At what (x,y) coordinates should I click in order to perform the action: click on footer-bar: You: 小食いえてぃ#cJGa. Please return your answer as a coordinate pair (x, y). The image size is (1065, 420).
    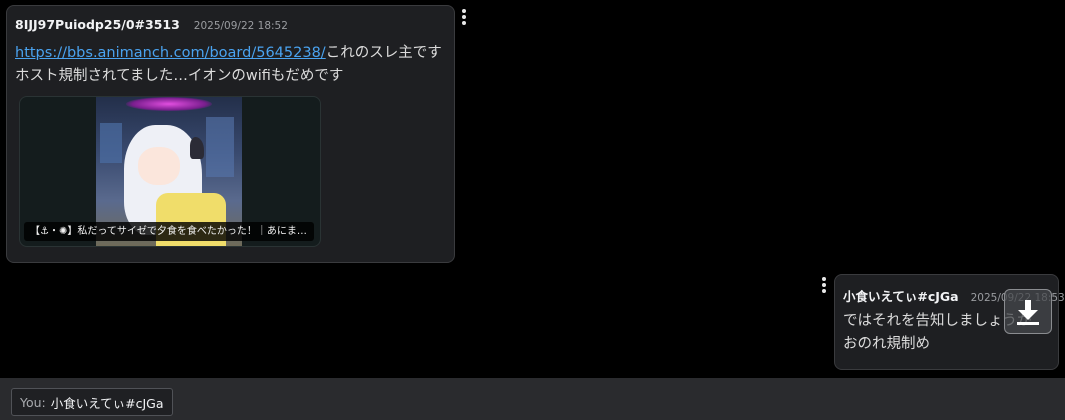
    Looking at the image, I should click on (532, 399).